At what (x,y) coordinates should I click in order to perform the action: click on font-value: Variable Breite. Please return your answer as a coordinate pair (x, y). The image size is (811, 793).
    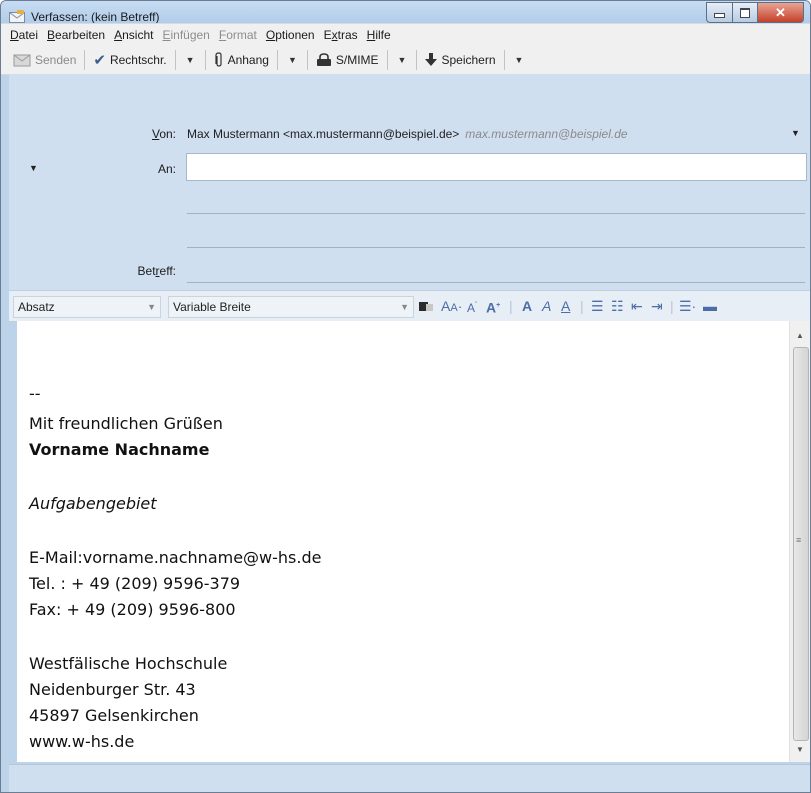
    Looking at the image, I should click on (212, 307).